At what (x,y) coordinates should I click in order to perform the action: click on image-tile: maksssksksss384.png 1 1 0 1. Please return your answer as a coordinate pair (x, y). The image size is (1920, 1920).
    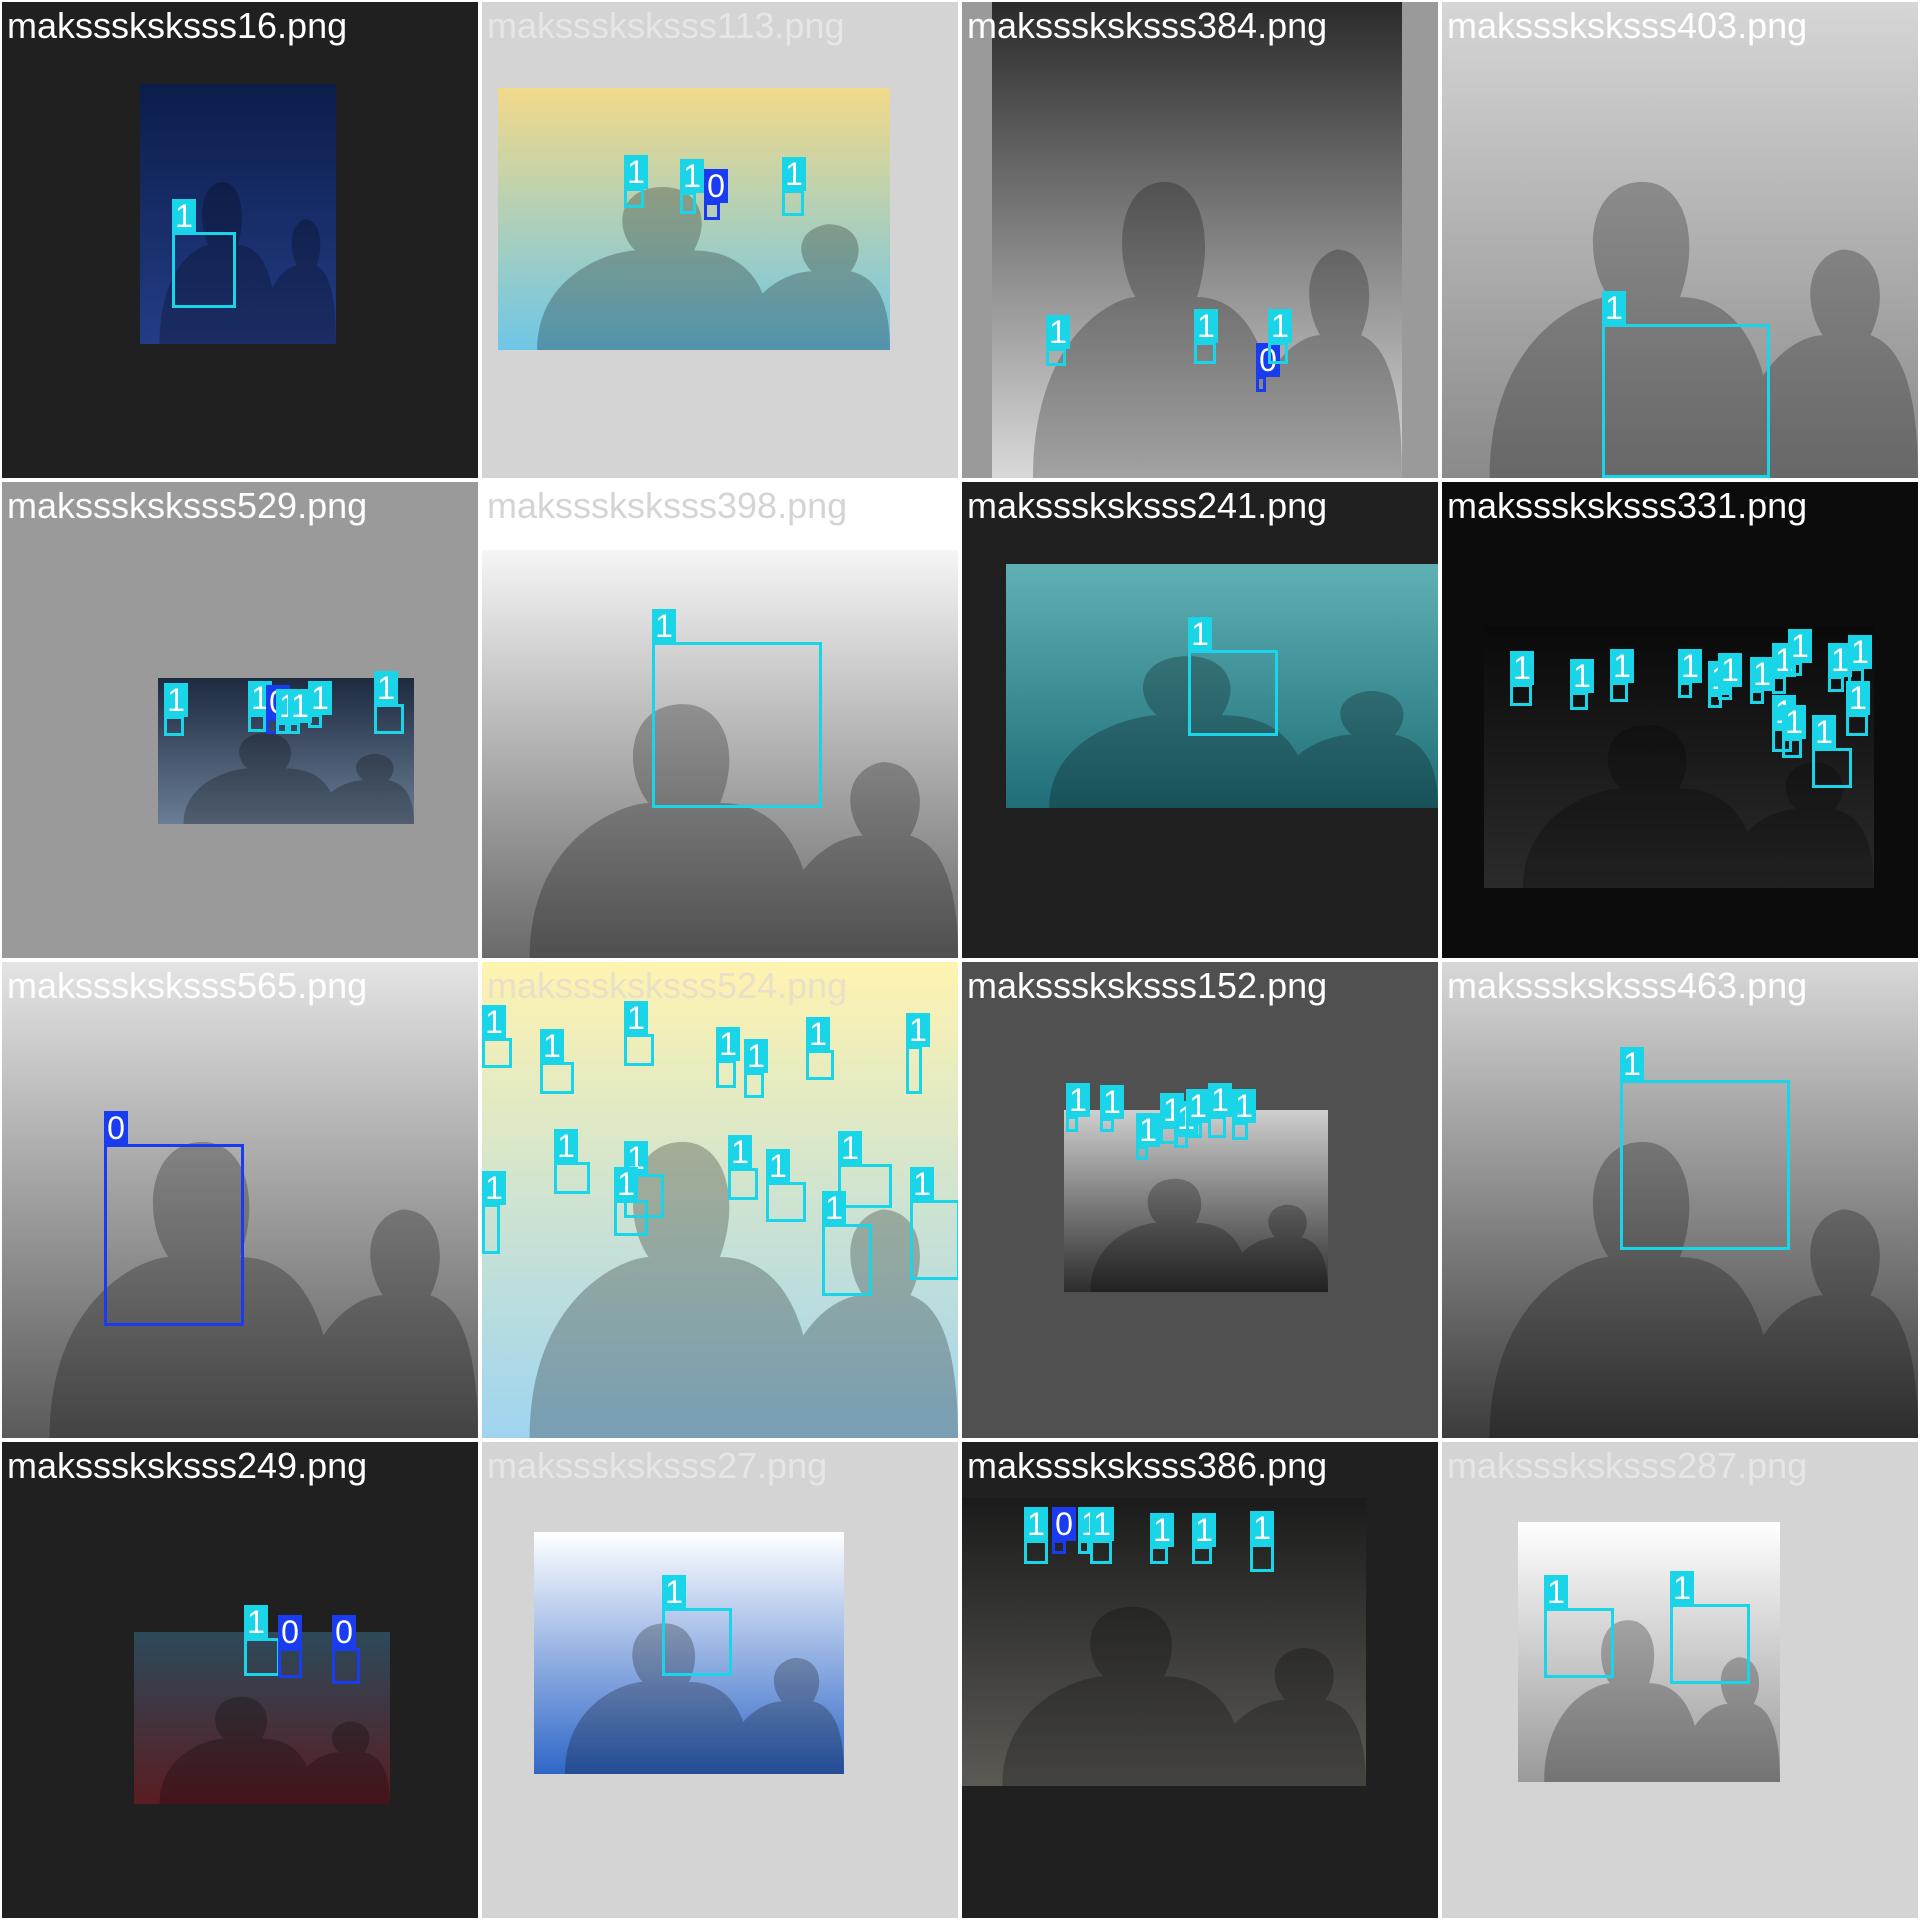
    Looking at the image, I should click on (1200, 240).